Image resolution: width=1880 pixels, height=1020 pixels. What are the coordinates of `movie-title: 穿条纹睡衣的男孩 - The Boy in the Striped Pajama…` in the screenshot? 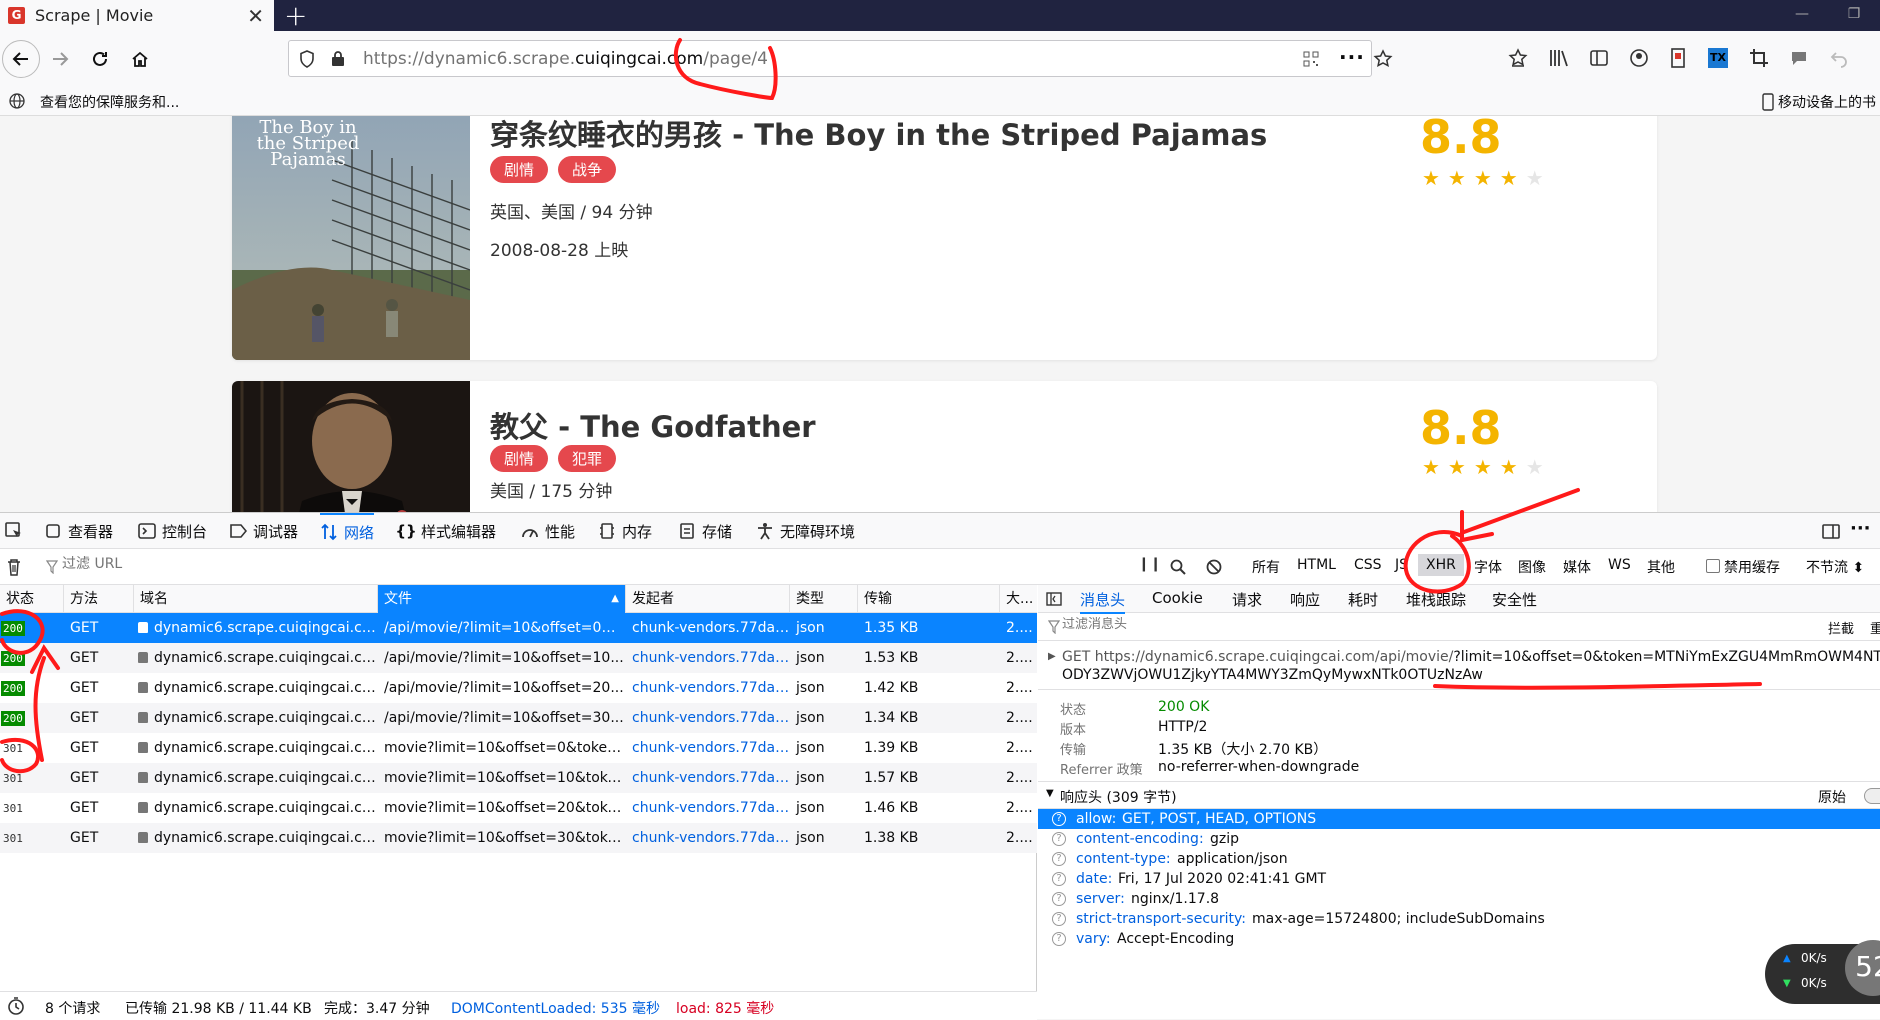 It's located at (878, 135).